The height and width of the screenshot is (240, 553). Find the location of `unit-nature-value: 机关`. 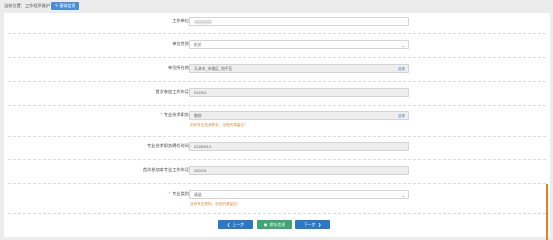

unit-nature-value: 机关 is located at coordinates (198, 45).